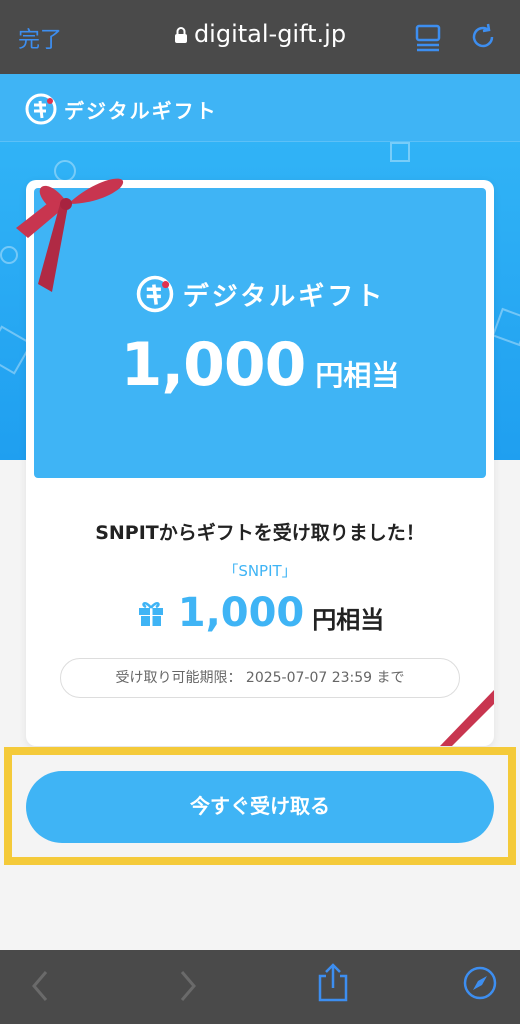  I want to click on card-amount-value: 1,000, so click(213, 365).